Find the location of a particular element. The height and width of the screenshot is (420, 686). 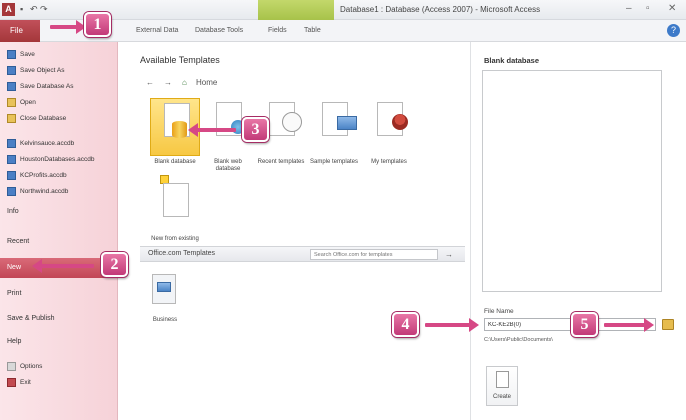

nav-open: Open is located at coordinates (21, 102).